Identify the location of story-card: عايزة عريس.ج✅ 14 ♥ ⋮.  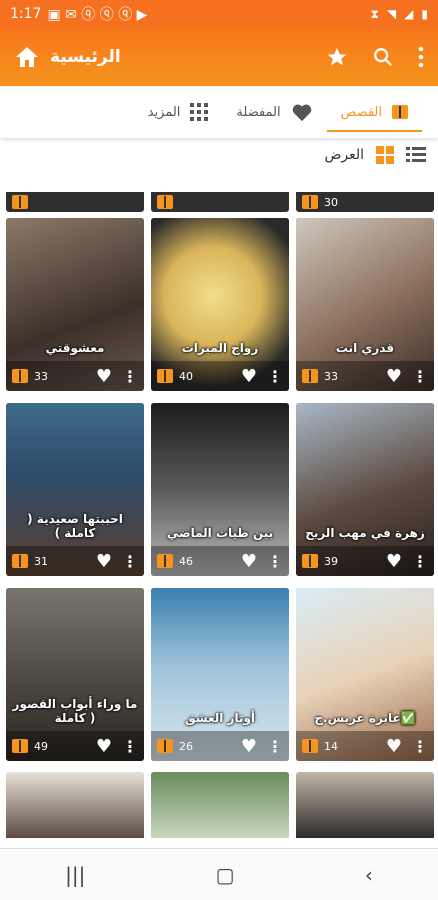
(365, 674).